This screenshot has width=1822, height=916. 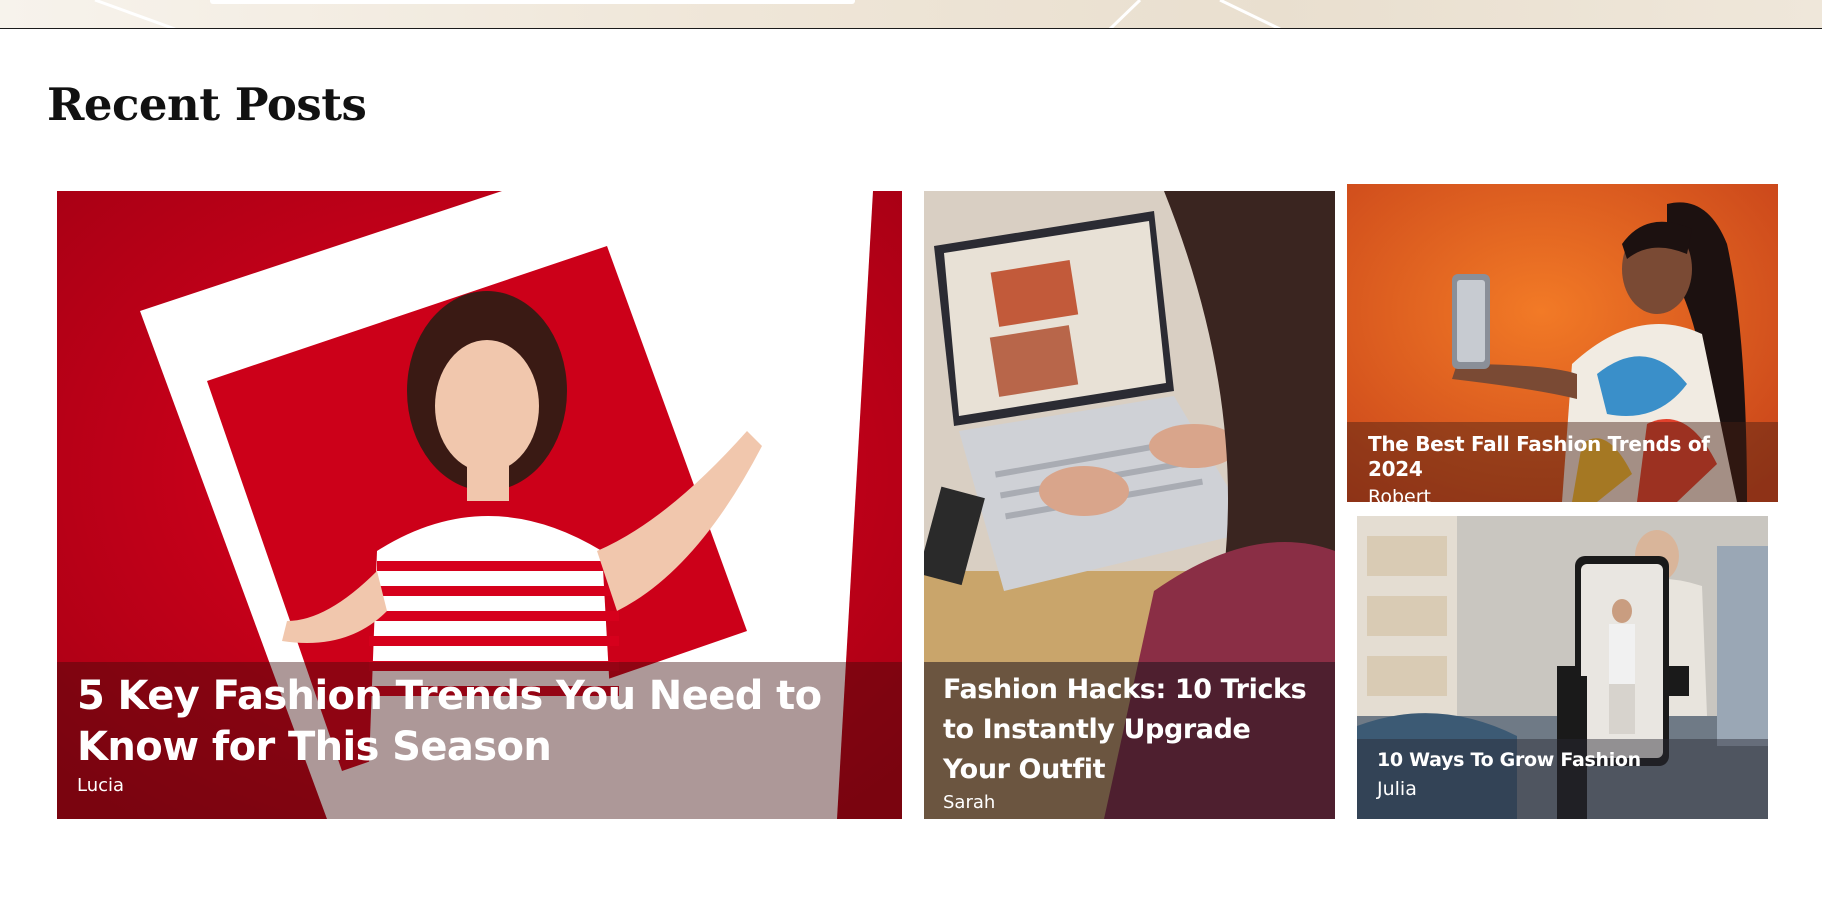 What do you see at coordinates (1399, 494) in the screenshot?
I see `post-author: Robert` at bounding box center [1399, 494].